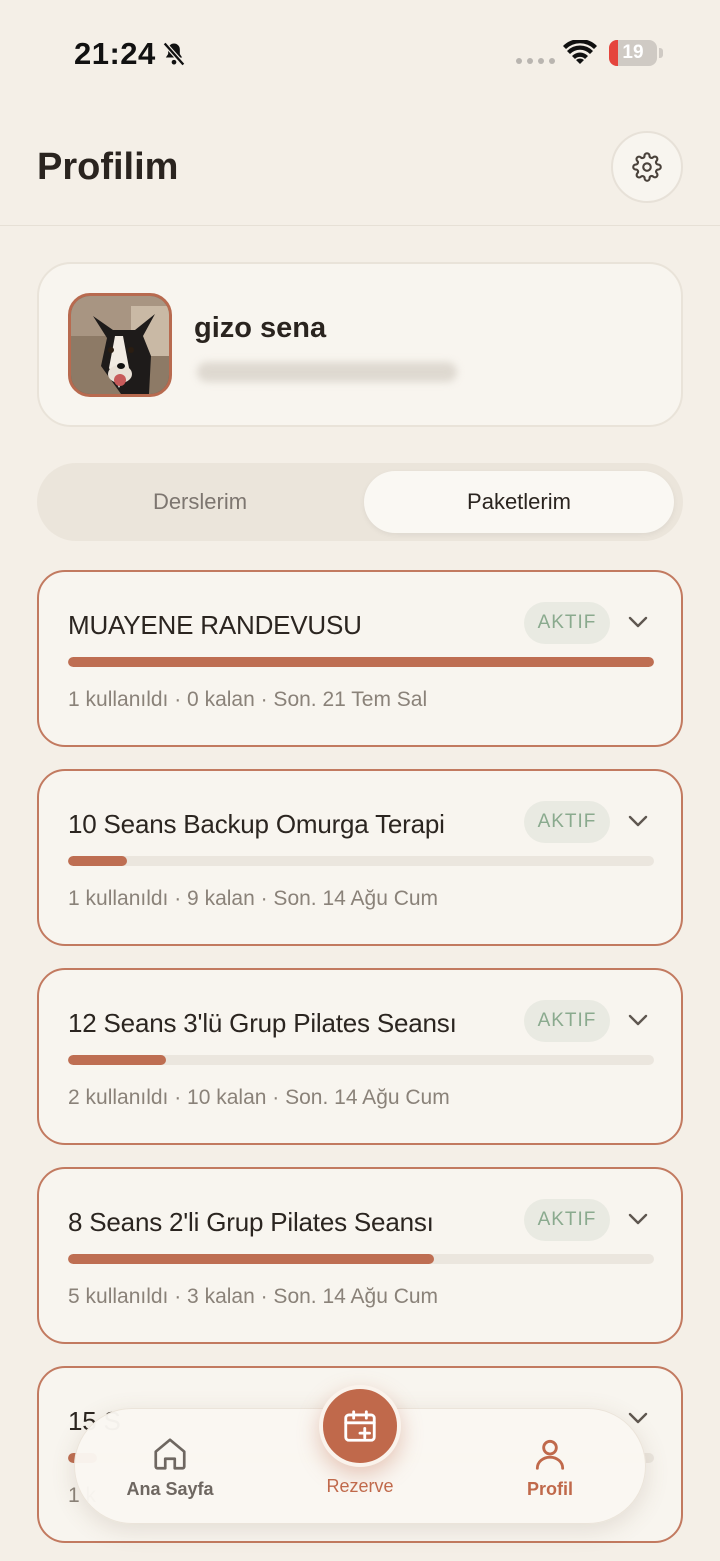 This screenshot has height=1561, width=720. I want to click on wifi-icon, so click(580, 52).